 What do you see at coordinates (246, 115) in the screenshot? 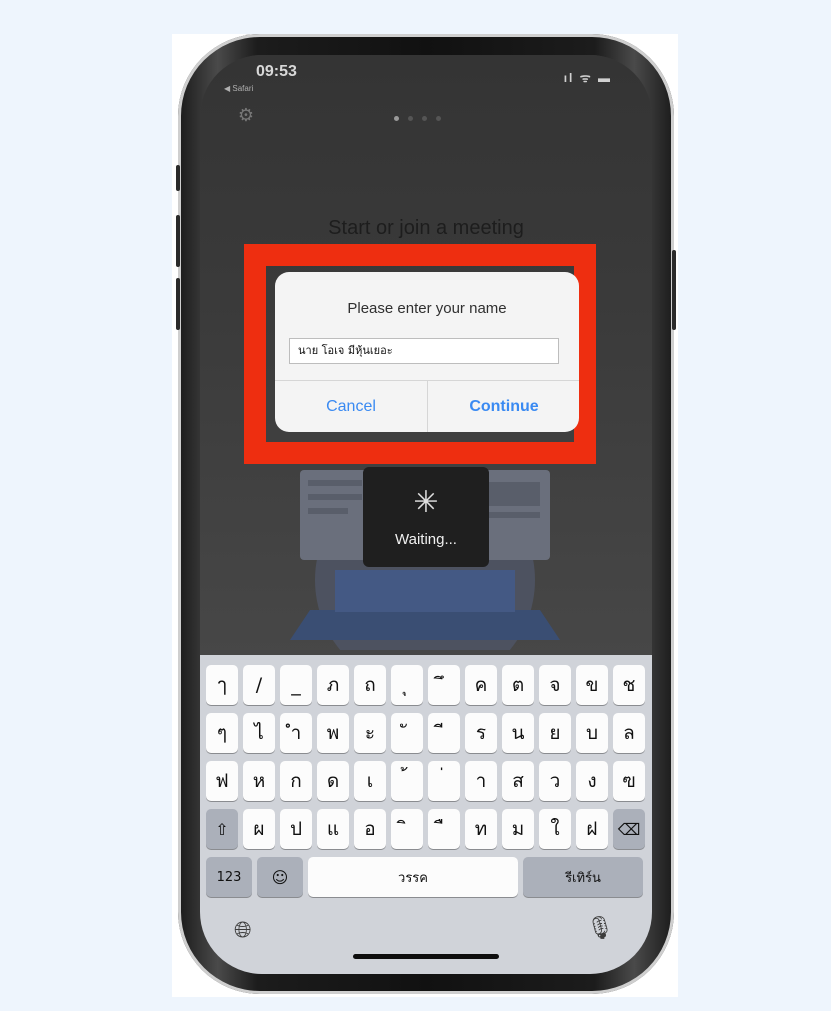
I see `gear-icon: ⚙` at bounding box center [246, 115].